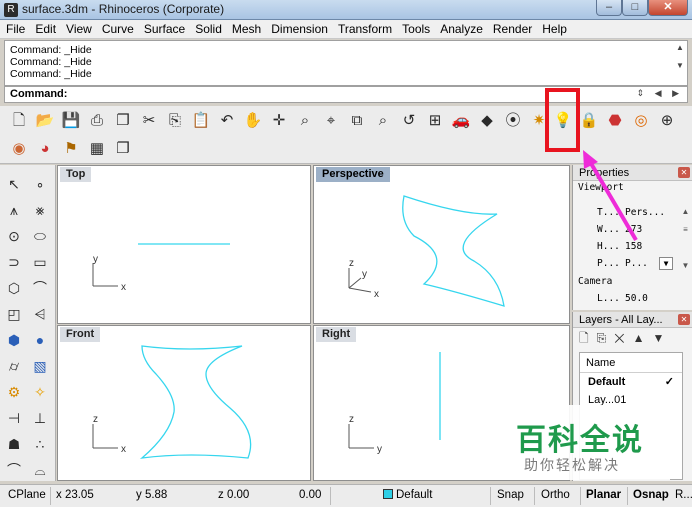 This screenshot has height=507, width=692. Describe the element at coordinates (631, 382) in the screenshot. I see `layer-row-default: Default ✓` at that location.